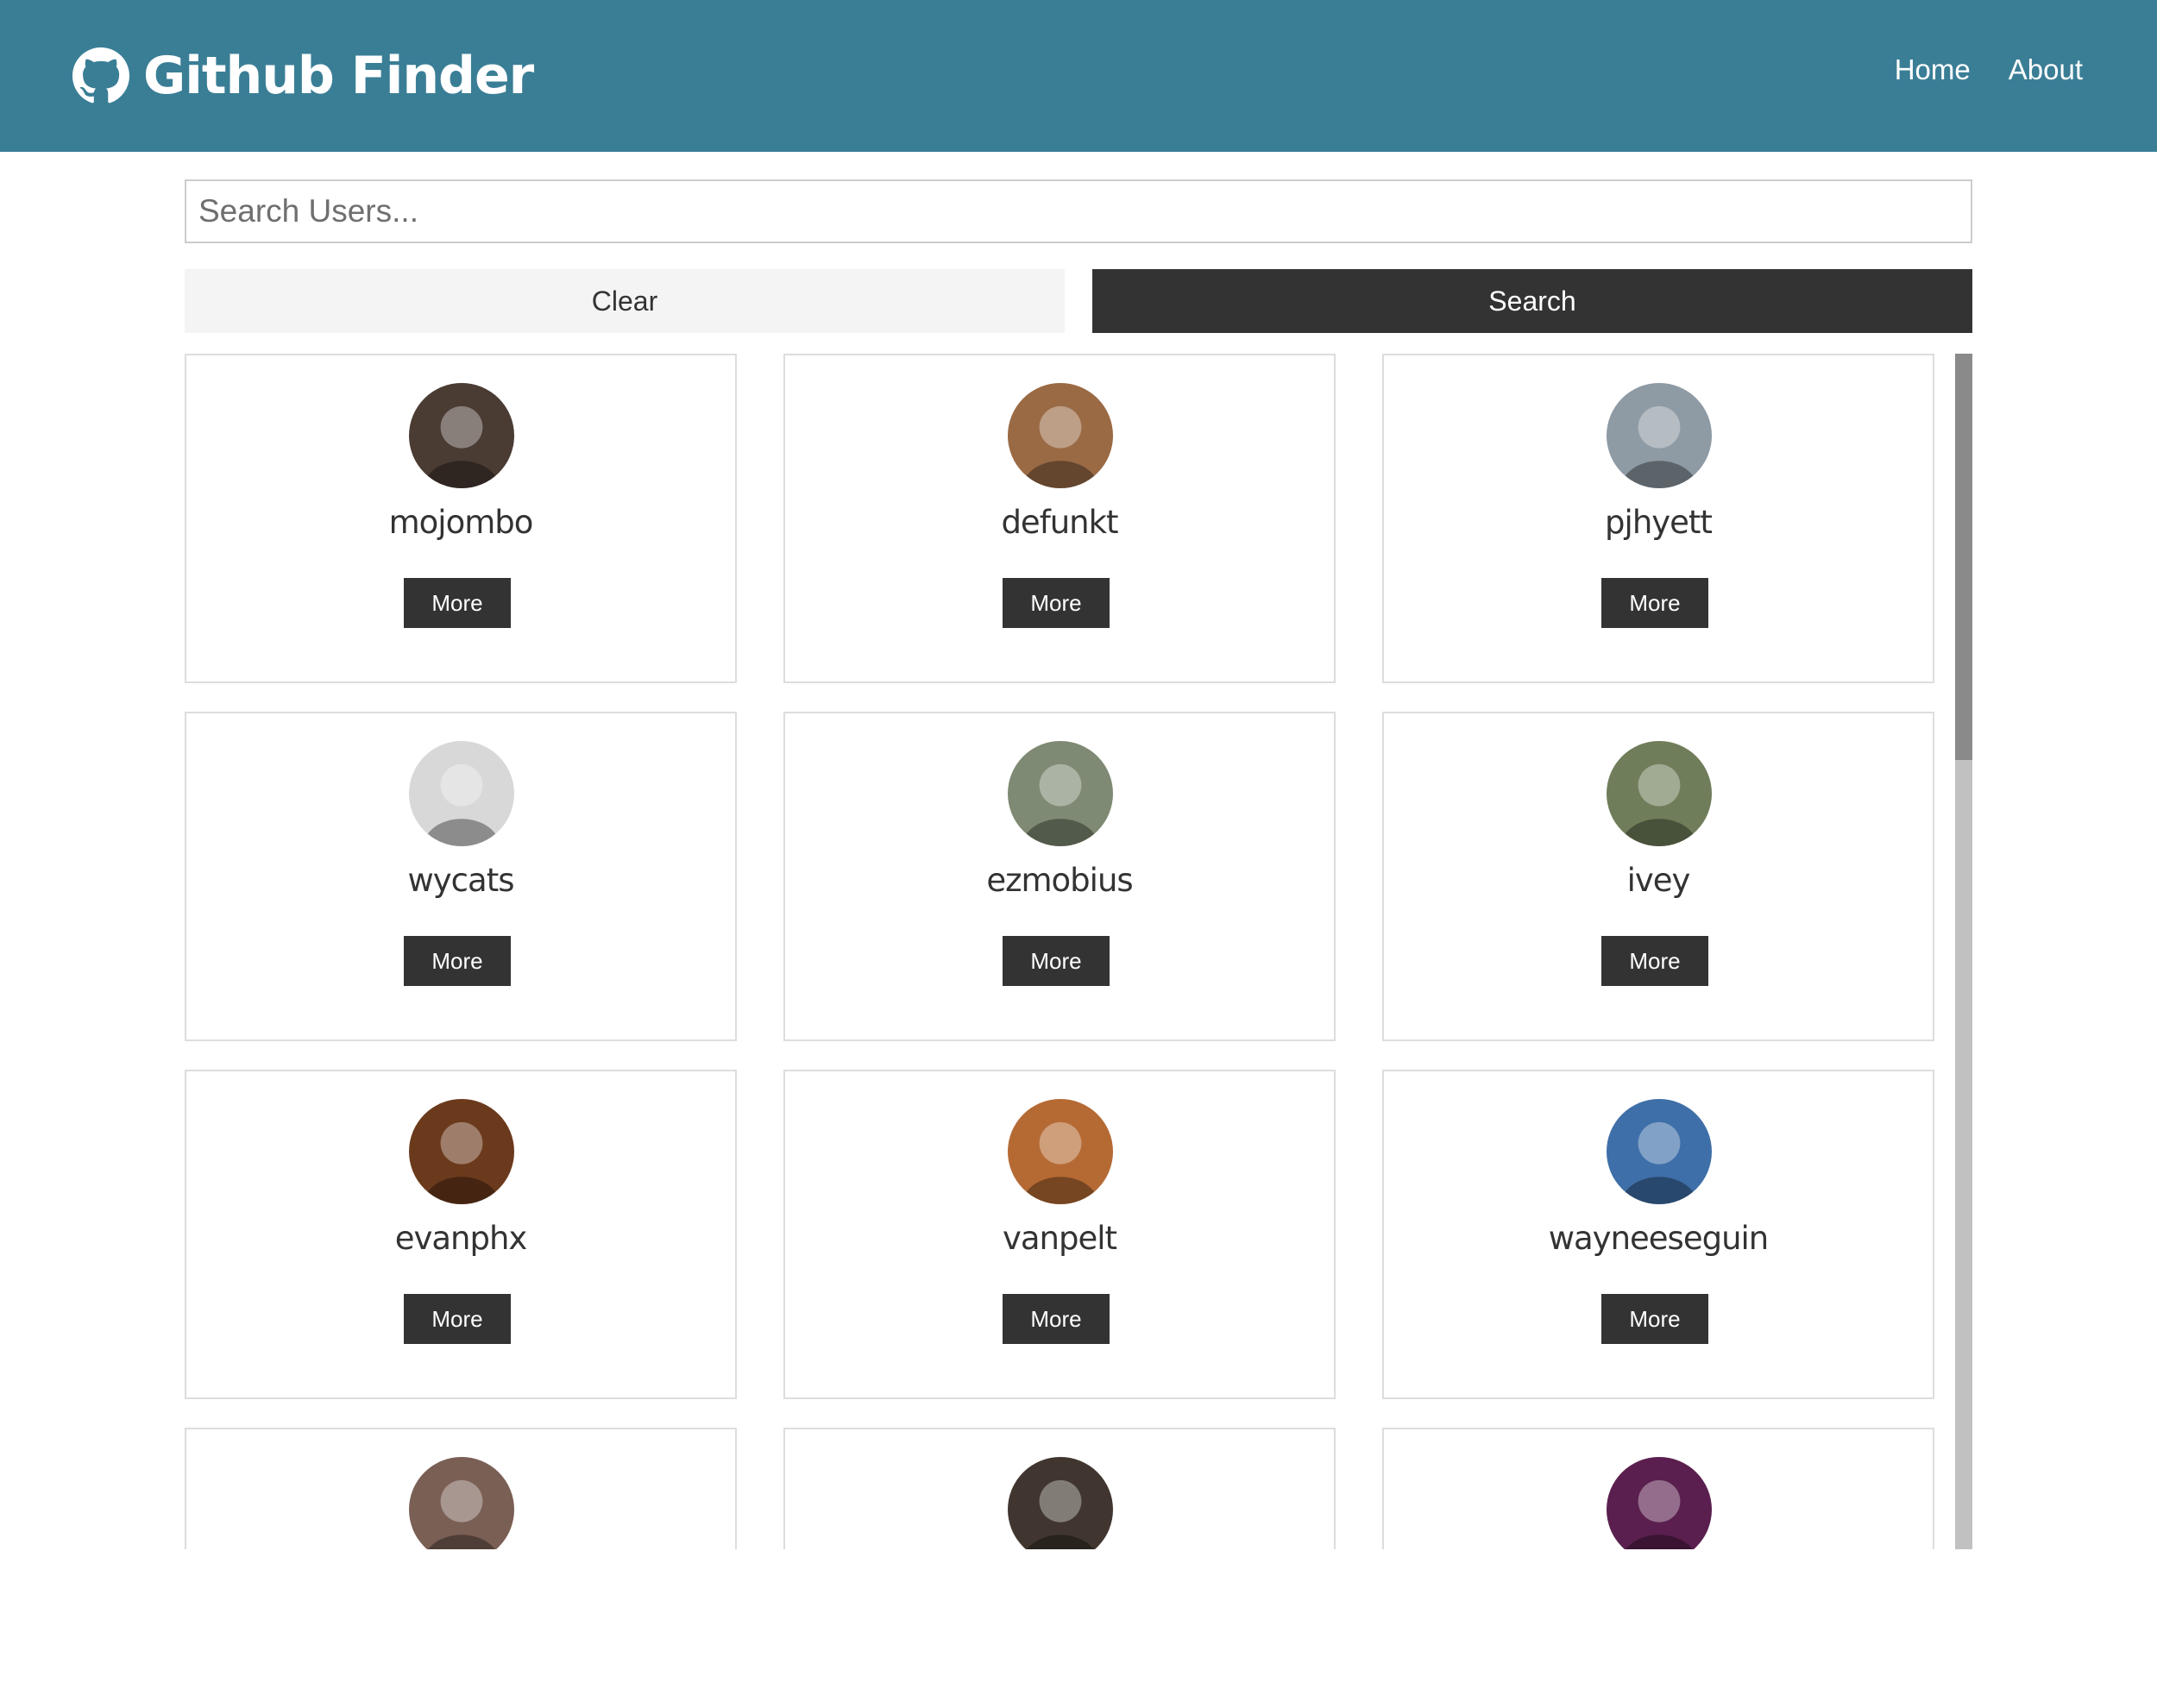  I want to click on user-card: pjhyett More, so click(1658, 518).